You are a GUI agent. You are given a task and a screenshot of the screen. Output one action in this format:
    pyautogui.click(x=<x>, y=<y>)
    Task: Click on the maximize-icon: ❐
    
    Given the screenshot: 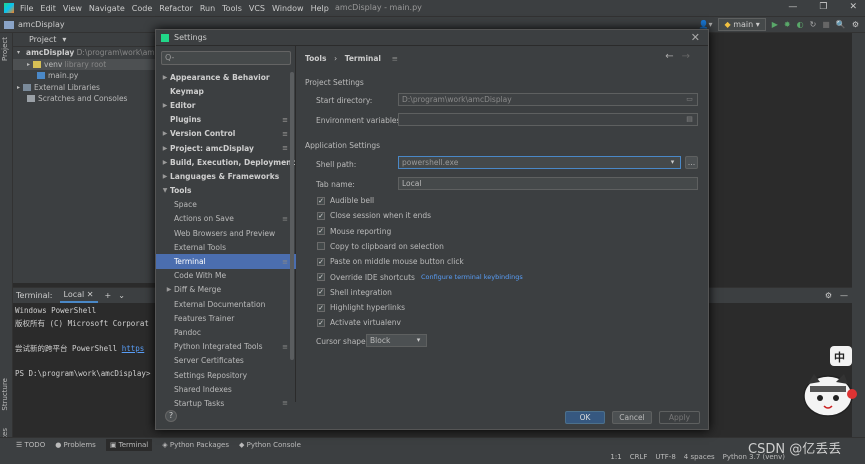 What is the action you would take?
    pyautogui.click(x=823, y=7)
    